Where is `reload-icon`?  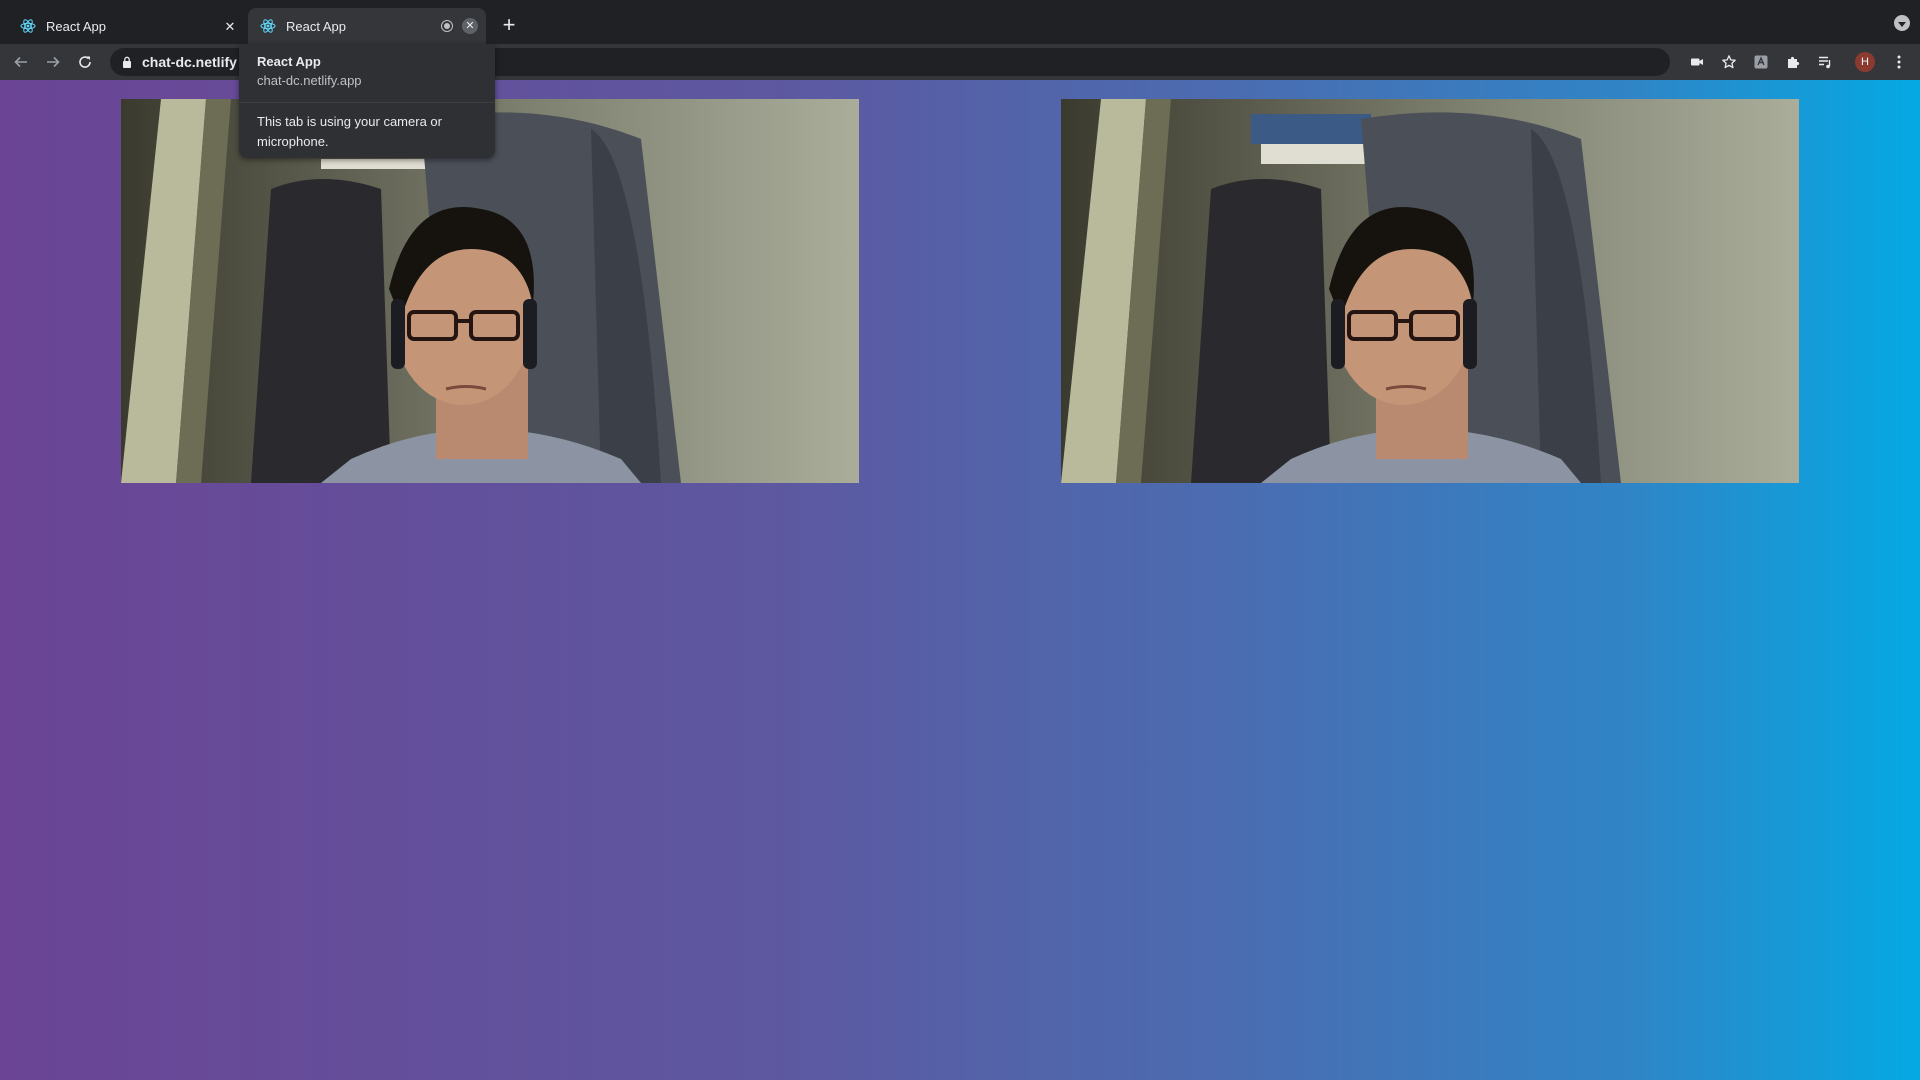 reload-icon is located at coordinates (85, 62).